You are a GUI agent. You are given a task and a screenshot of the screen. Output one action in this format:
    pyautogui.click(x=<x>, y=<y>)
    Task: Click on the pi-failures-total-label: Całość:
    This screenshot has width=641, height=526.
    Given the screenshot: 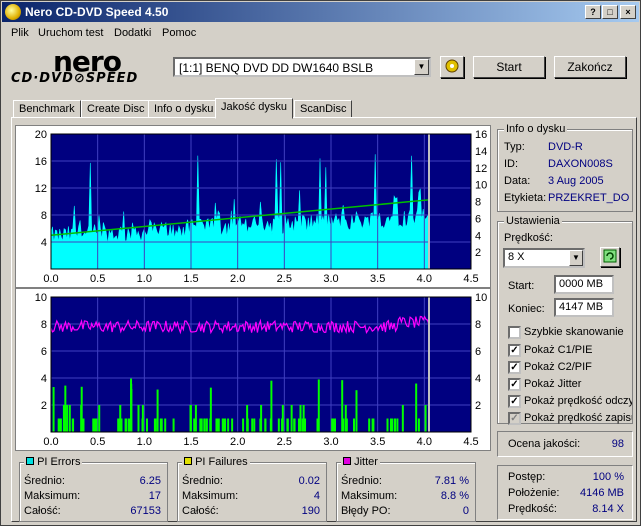 What is the action you would take?
    pyautogui.click(x=200, y=511)
    